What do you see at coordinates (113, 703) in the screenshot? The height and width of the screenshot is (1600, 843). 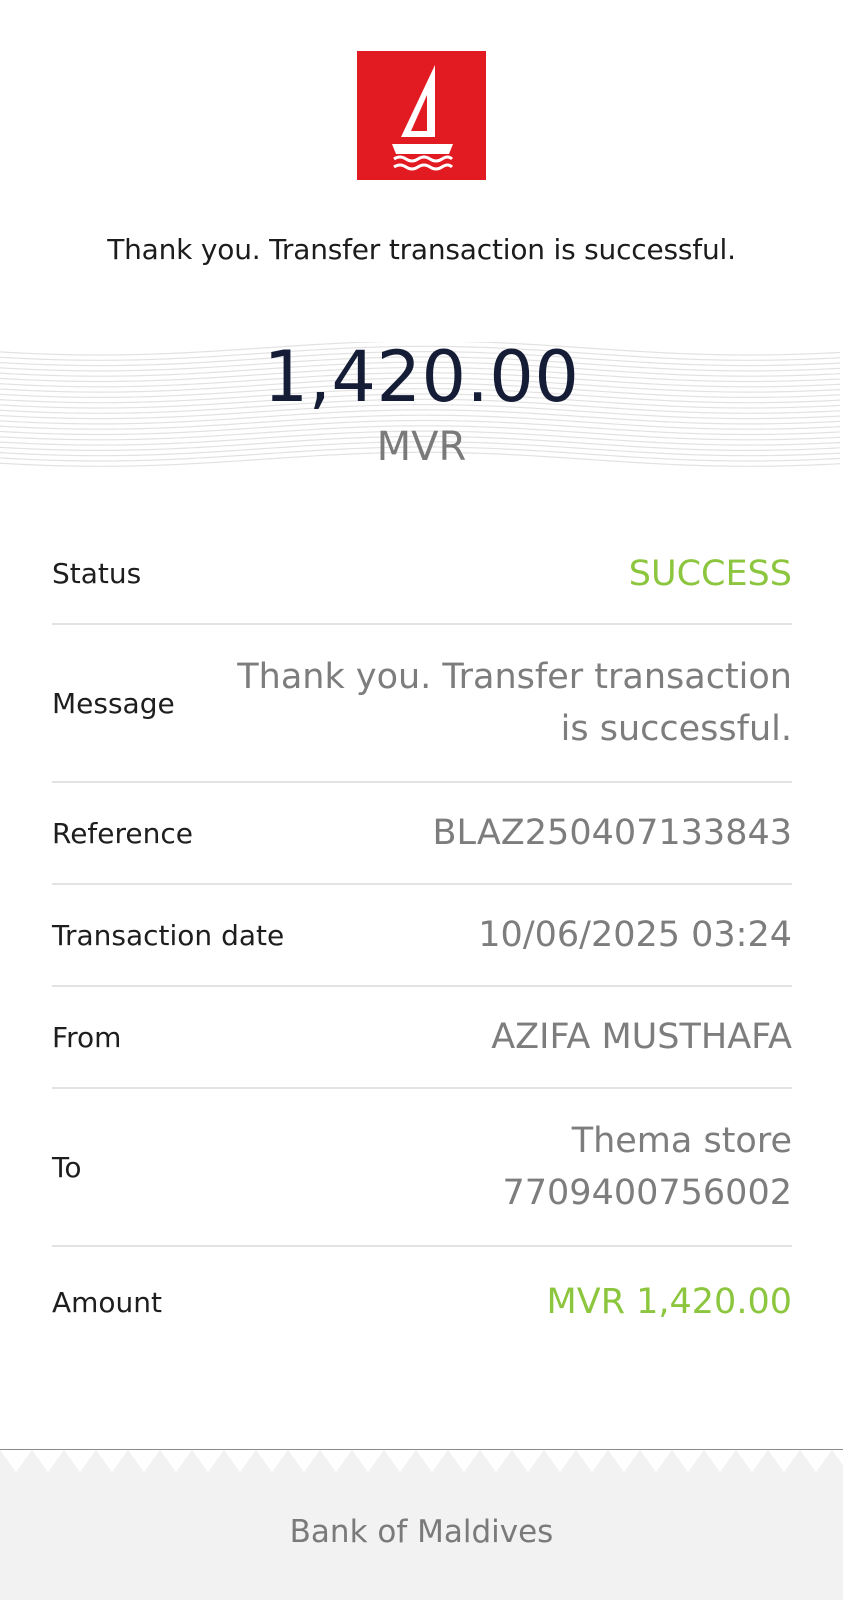 I see `message-label: Message` at bounding box center [113, 703].